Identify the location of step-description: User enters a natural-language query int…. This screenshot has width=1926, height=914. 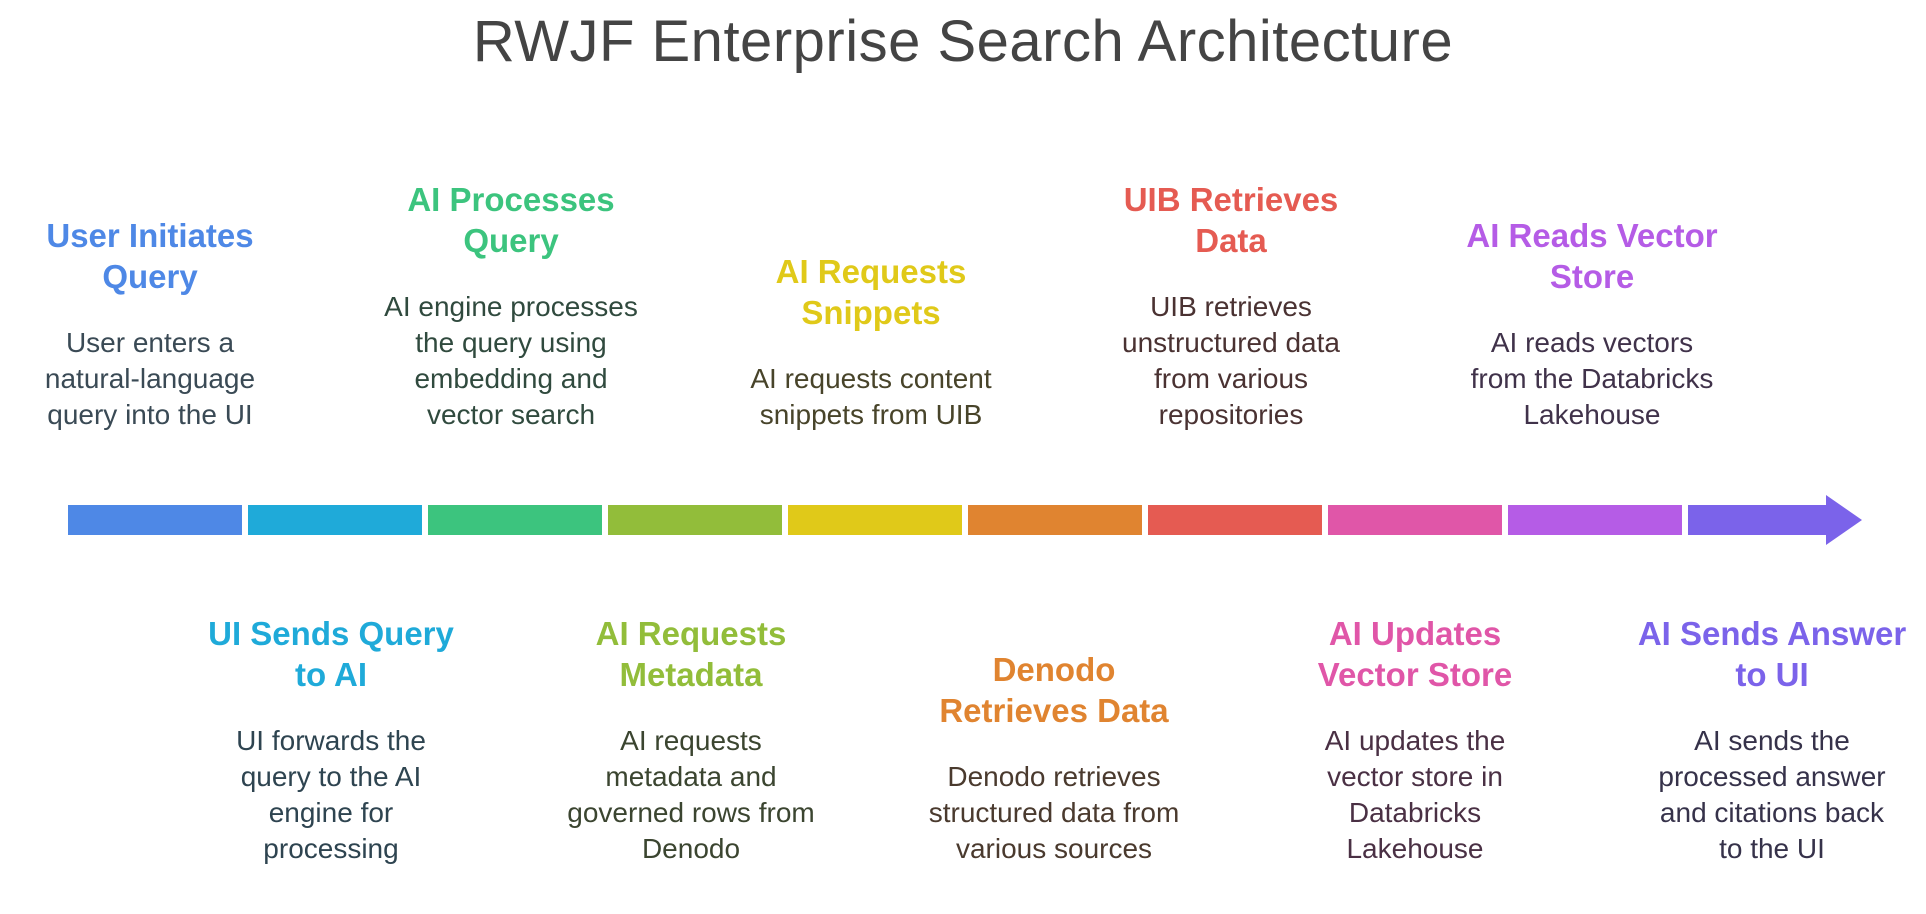
(150, 378).